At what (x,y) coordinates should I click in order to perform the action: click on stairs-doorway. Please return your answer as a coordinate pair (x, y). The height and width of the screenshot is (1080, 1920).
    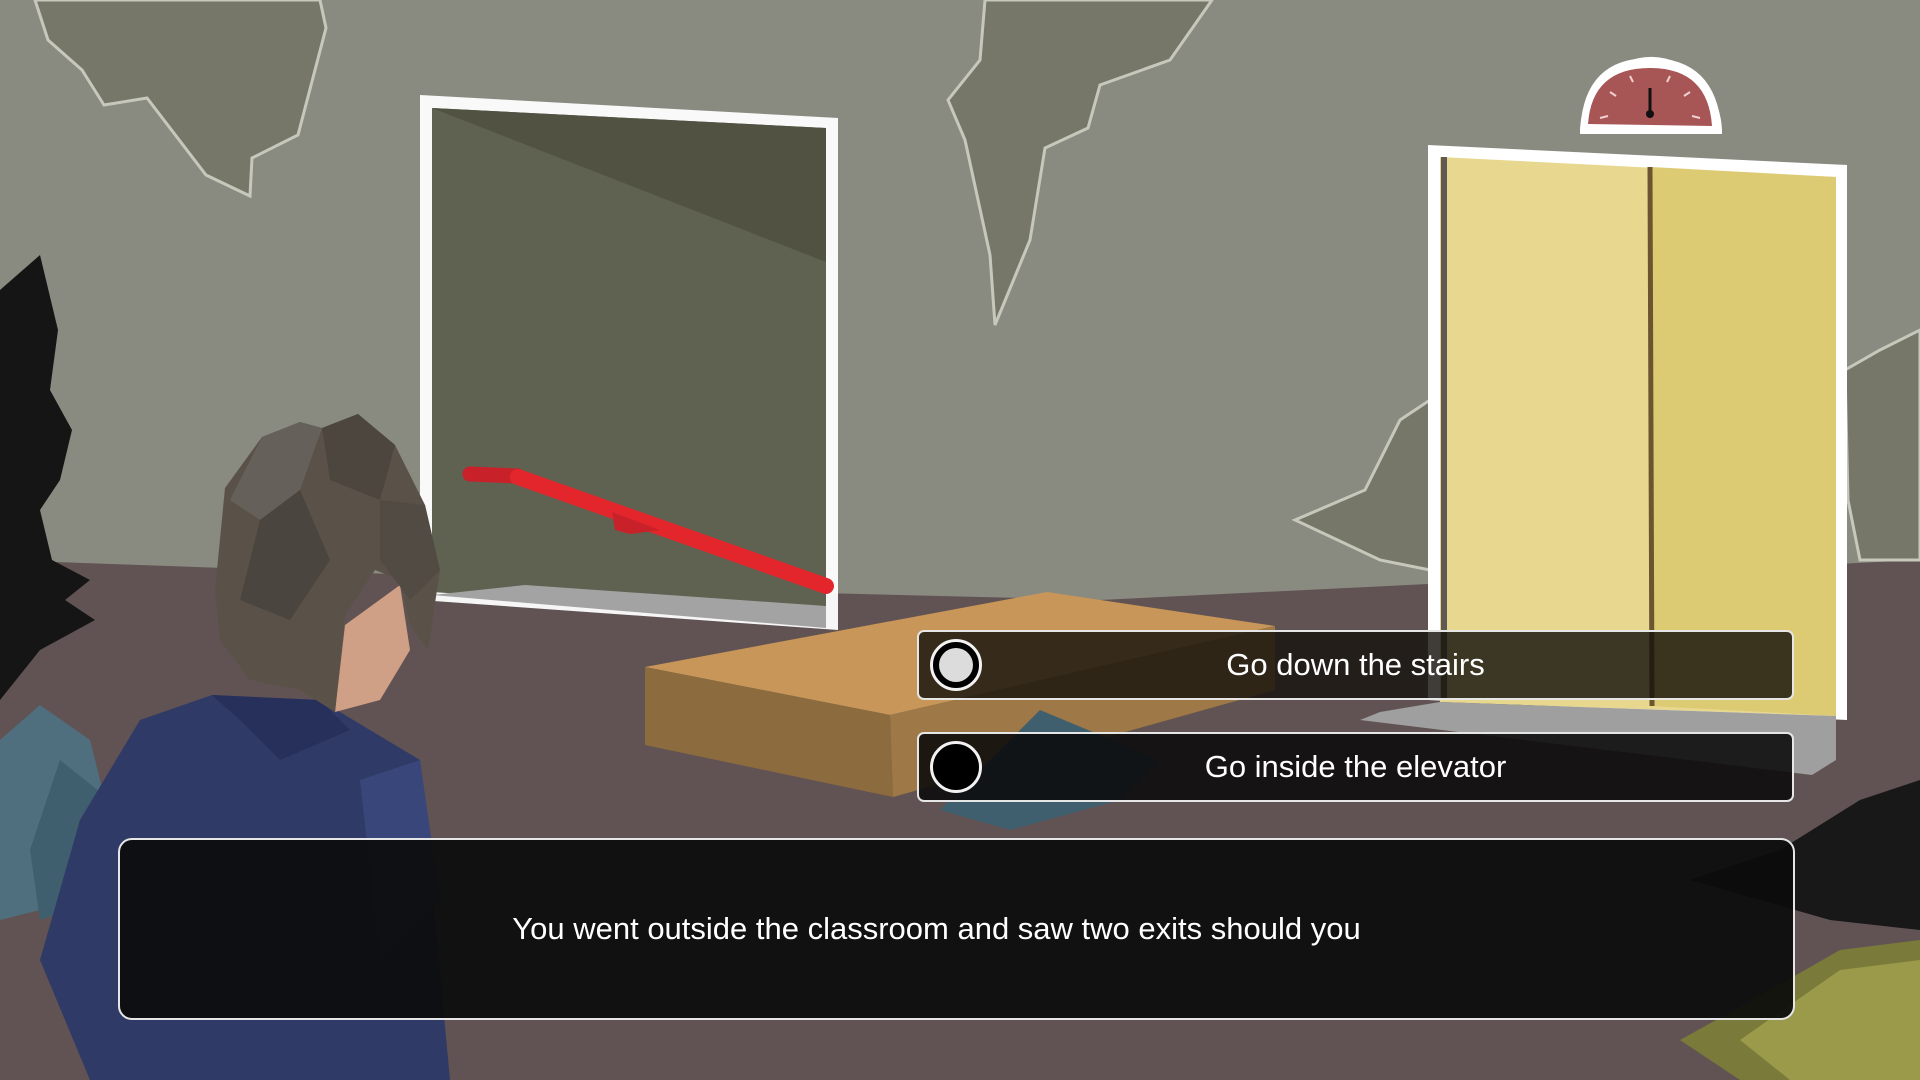
    Looking at the image, I should click on (629, 362).